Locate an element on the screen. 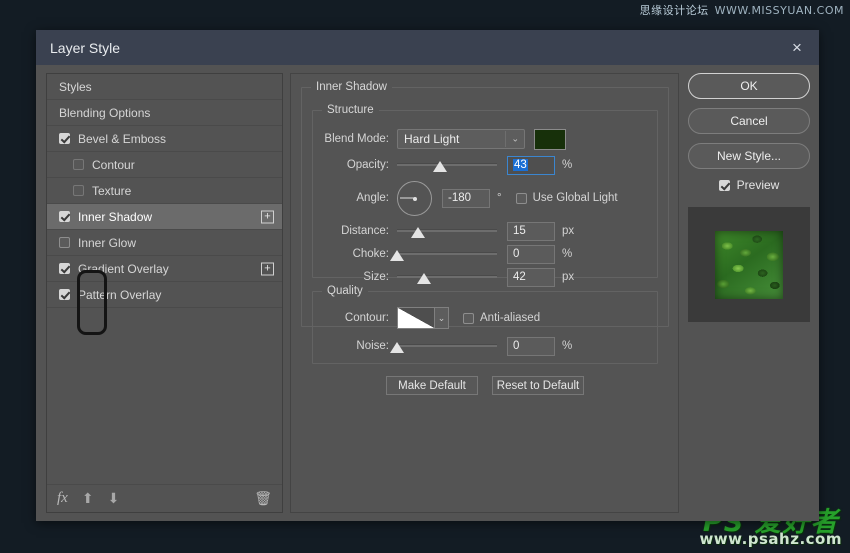 The height and width of the screenshot is (553, 850). choke-unit: % is located at coordinates (567, 254).